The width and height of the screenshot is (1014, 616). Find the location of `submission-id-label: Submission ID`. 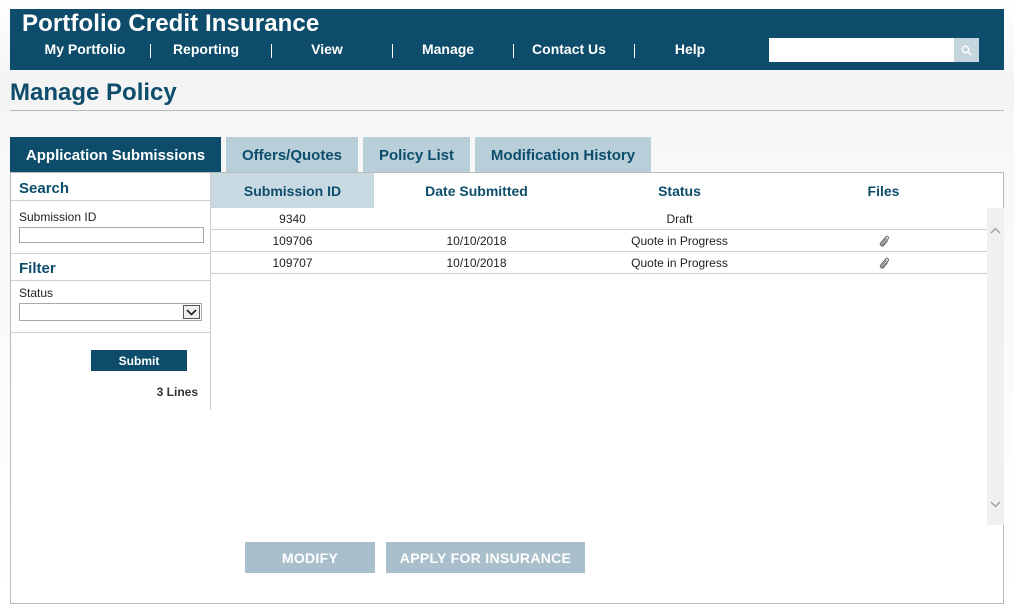

submission-id-label: Submission ID is located at coordinates (58, 217).